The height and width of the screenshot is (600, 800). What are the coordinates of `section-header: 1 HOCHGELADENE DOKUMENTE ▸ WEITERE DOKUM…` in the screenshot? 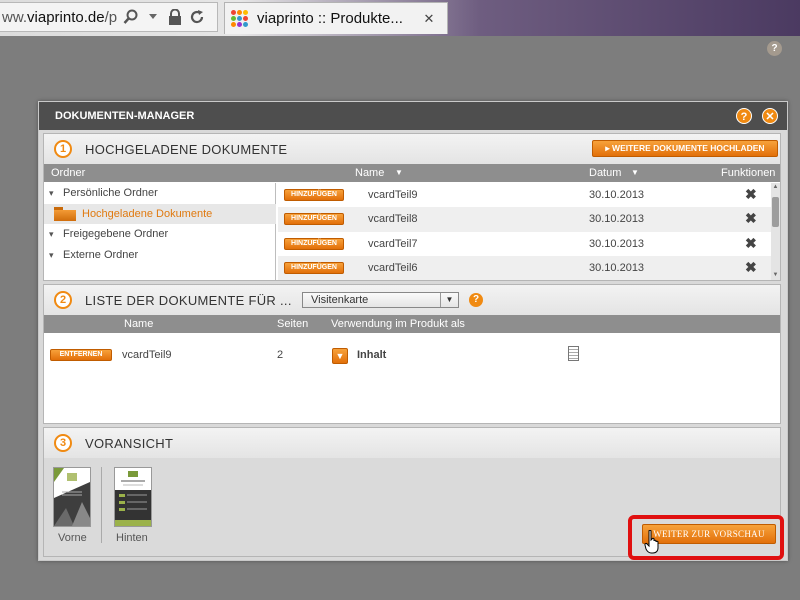 It's located at (412, 149).